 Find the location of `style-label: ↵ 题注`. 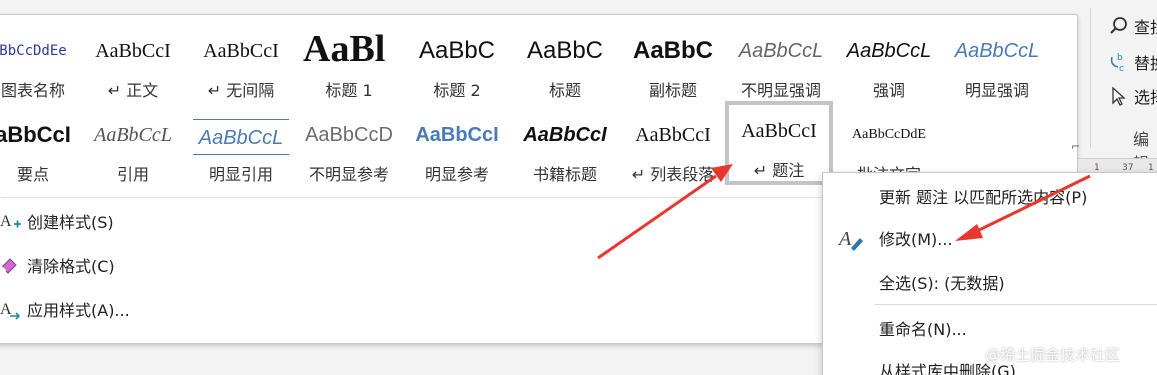

style-label: ↵ 题注 is located at coordinates (779, 170).